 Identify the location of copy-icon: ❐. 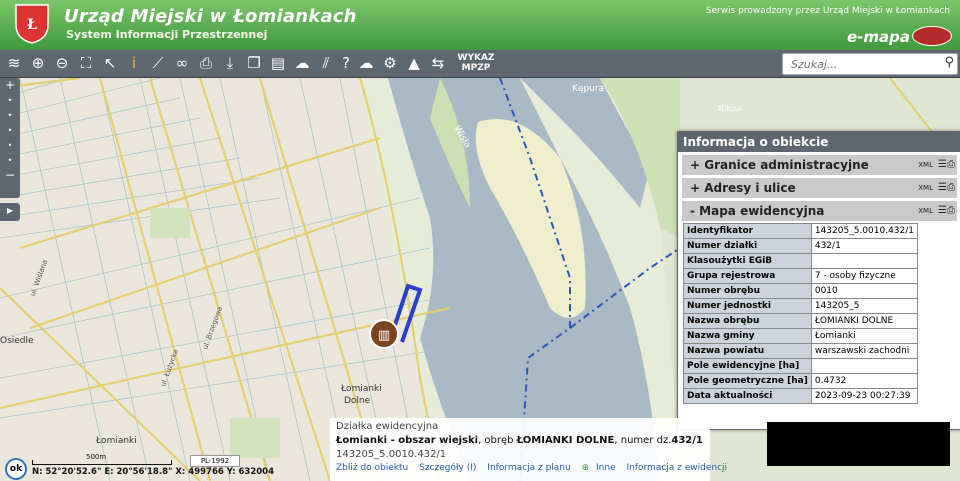
(254, 63).